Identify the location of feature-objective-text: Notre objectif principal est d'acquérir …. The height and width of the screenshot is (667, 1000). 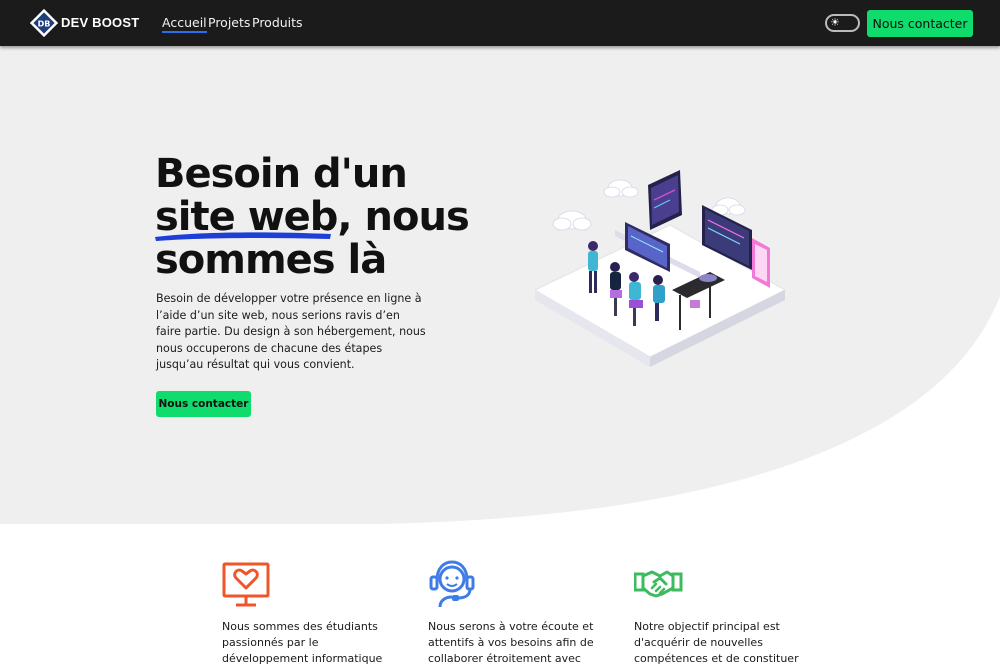
(716, 643).